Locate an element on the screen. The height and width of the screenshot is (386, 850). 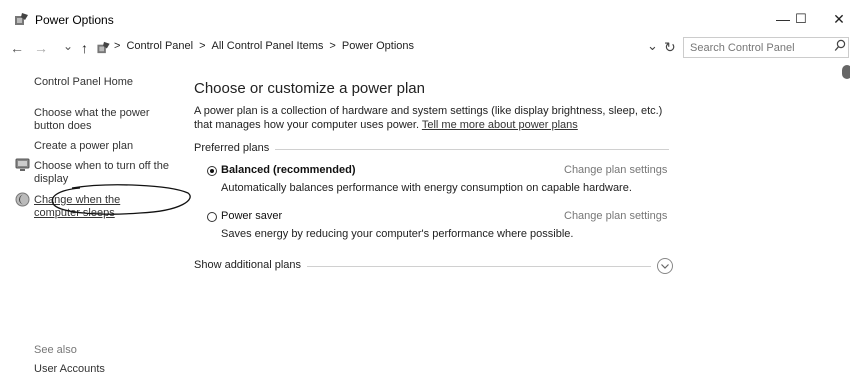
sidebar-home-link: Control Panel Home is located at coordinates (106, 82).